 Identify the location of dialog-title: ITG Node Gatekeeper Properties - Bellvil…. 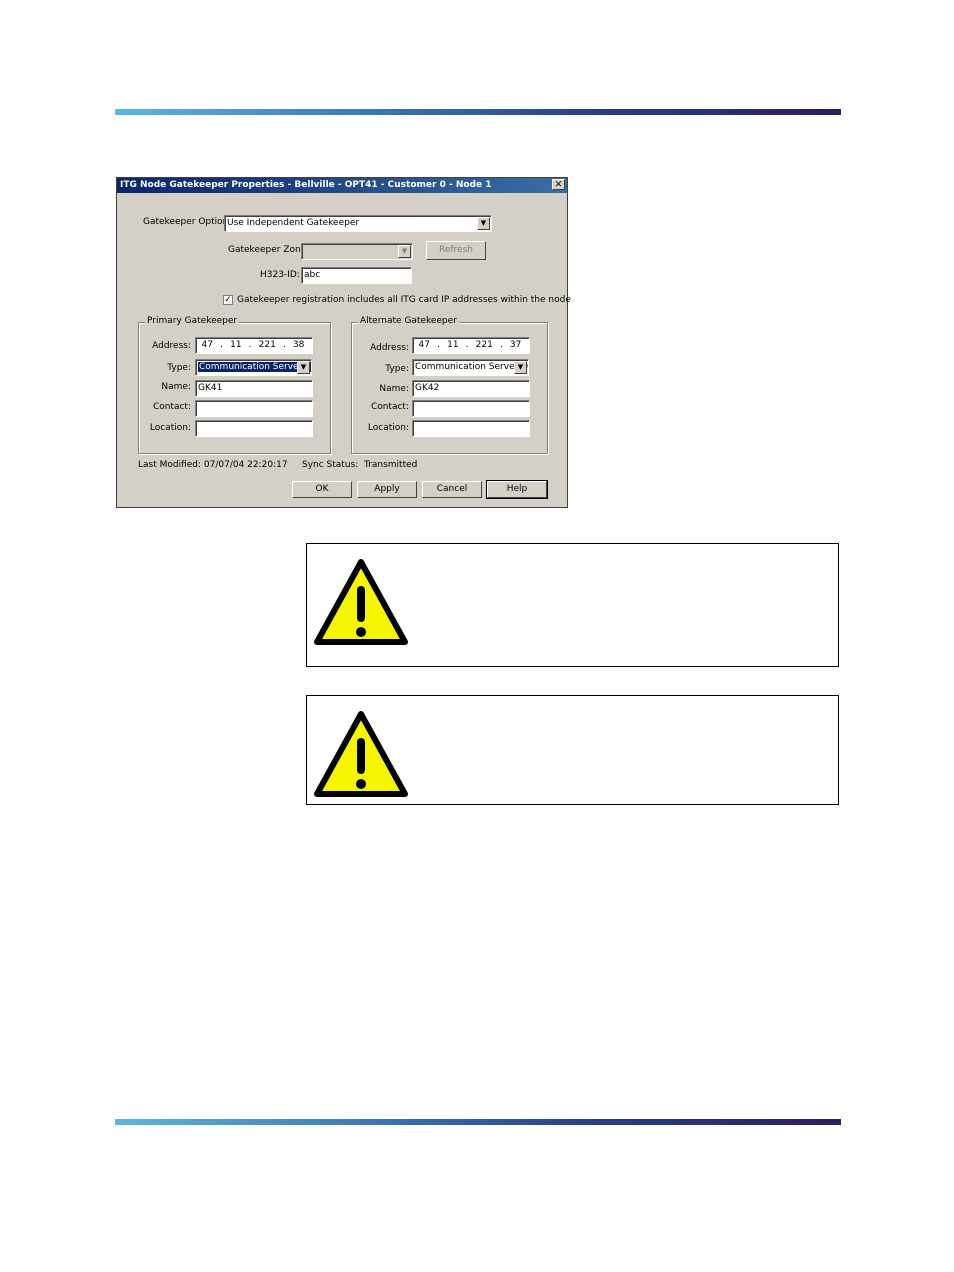
(306, 185).